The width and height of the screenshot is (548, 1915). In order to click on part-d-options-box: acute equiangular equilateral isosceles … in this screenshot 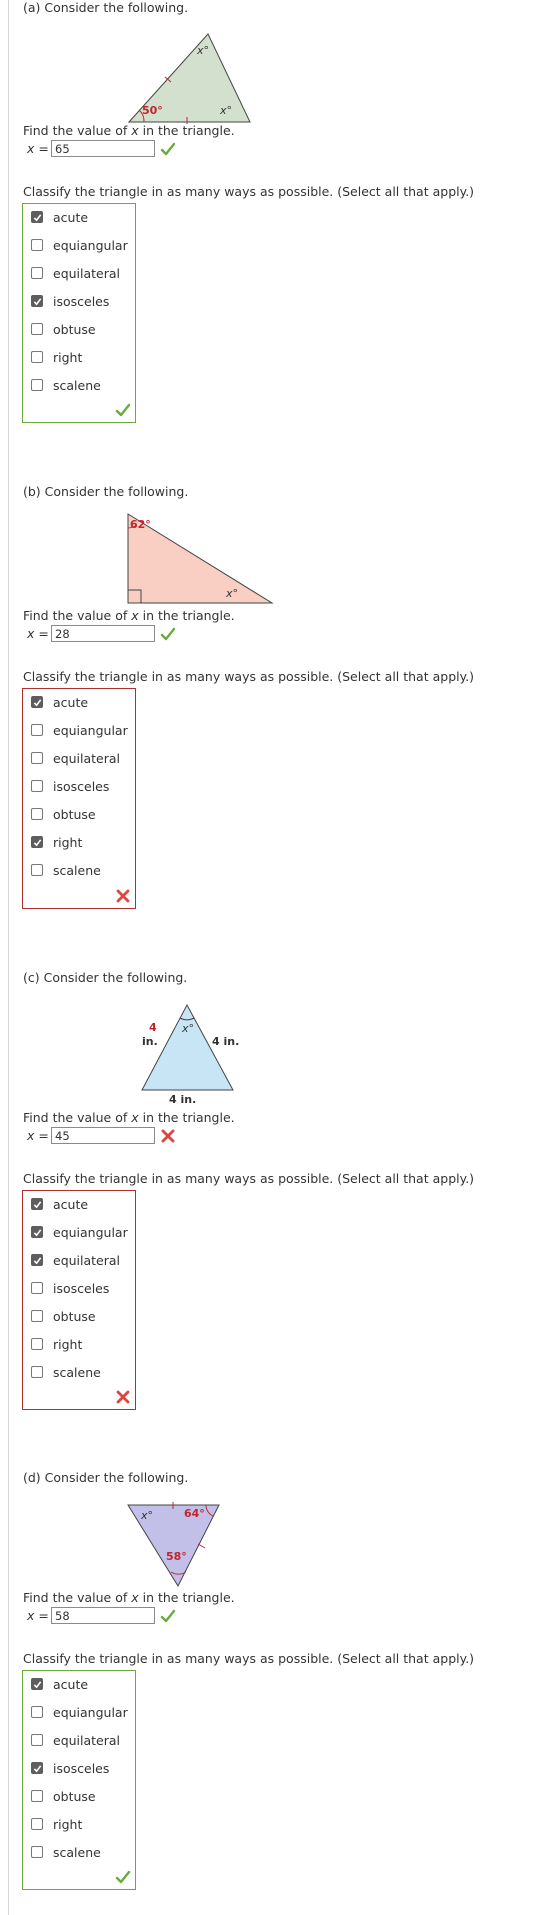, I will do `click(79, 1780)`.